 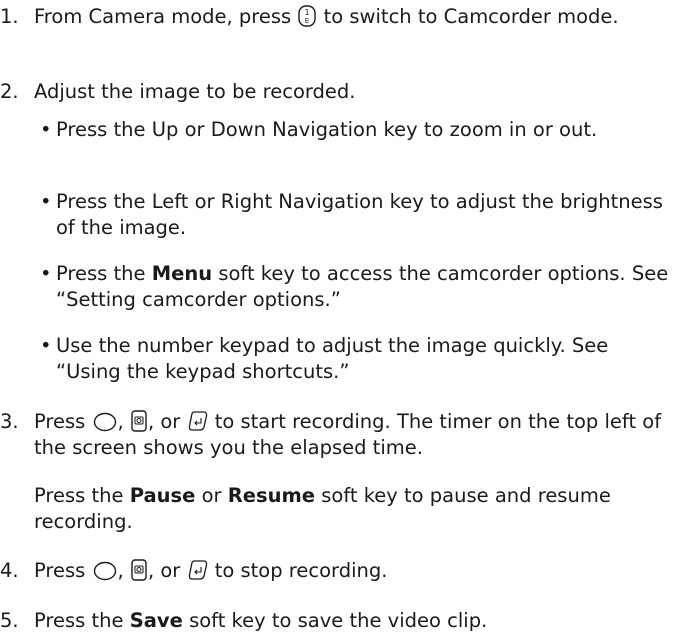 What do you see at coordinates (195, 91) in the screenshot?
I see `step-text: Adjust the image to be recorded.` at bounding box center [195, 91].